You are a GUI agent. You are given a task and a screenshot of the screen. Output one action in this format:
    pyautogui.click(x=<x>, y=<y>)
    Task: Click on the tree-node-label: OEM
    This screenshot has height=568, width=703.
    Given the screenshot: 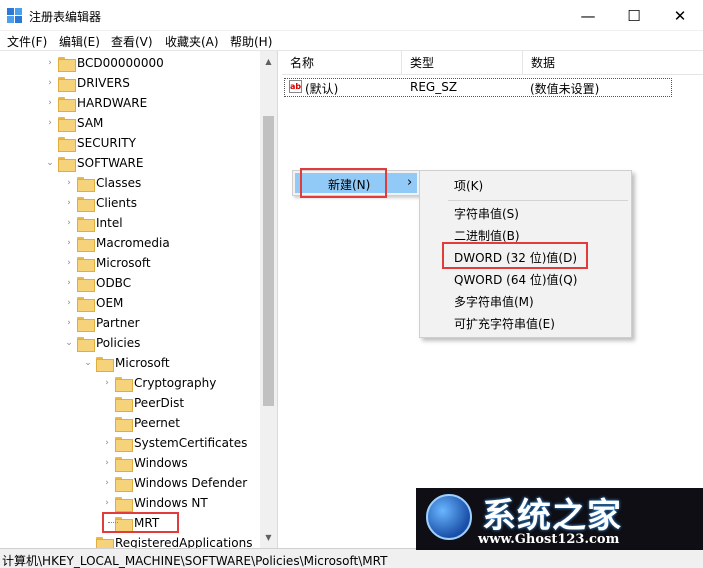 What is the action you would take?
    pyautogui.click(x=110, y=303)
    